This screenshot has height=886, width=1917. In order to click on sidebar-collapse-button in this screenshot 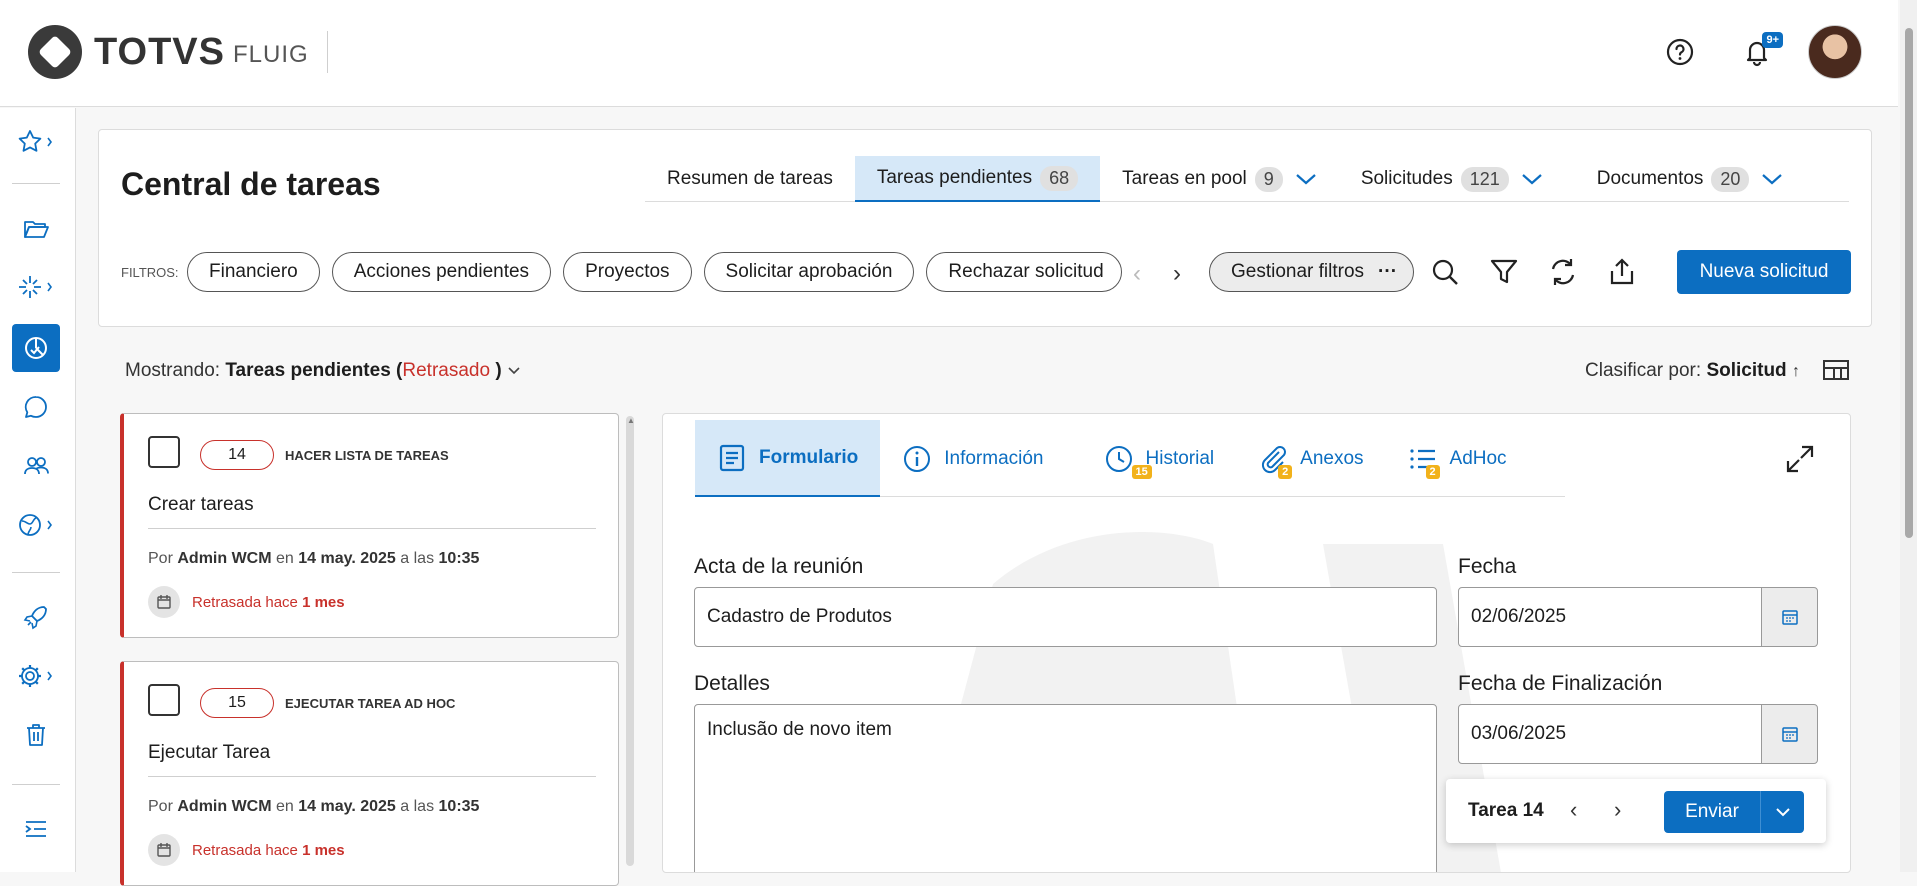, I will do `click(36, 829)`.